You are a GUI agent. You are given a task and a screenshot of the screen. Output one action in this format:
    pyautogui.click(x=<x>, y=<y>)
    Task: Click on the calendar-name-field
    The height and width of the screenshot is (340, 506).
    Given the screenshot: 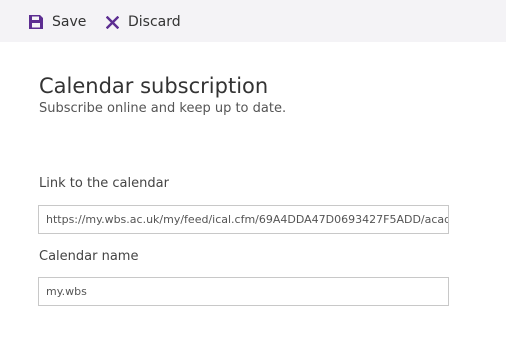 What is the action you would take?
    pyautogui.click(x=243, y=291)
    